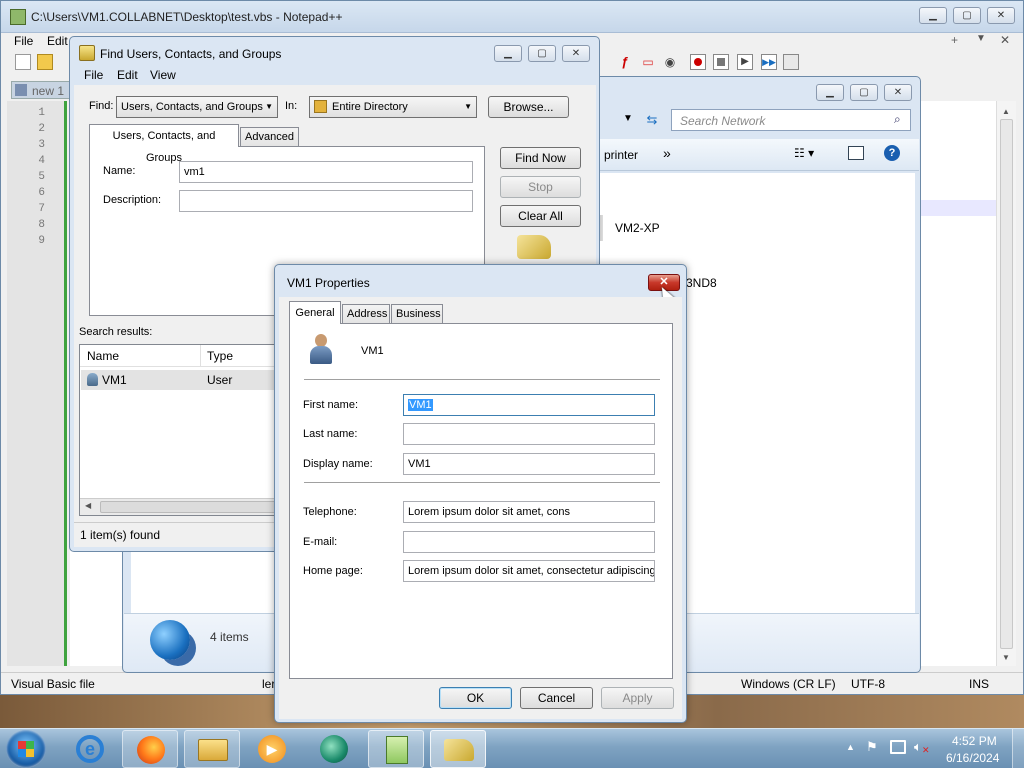 This screenshot has height=768, width=1024. I want to click on taskbar-internet-explorer: e, so click(90, 749).